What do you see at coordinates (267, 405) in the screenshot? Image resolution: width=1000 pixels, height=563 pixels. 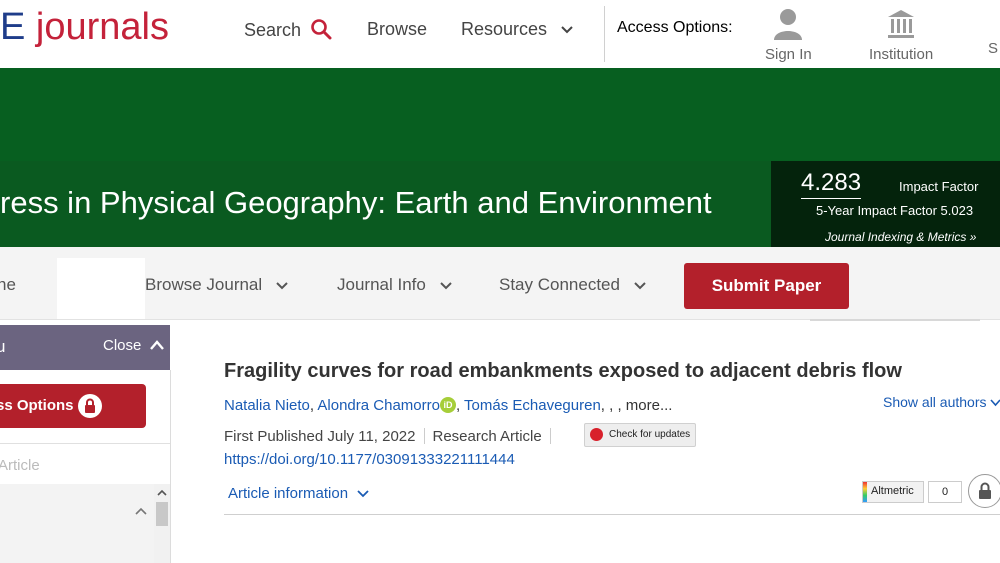 I see `author-link: Natalia Nieto` at bounding box center [267, 405].